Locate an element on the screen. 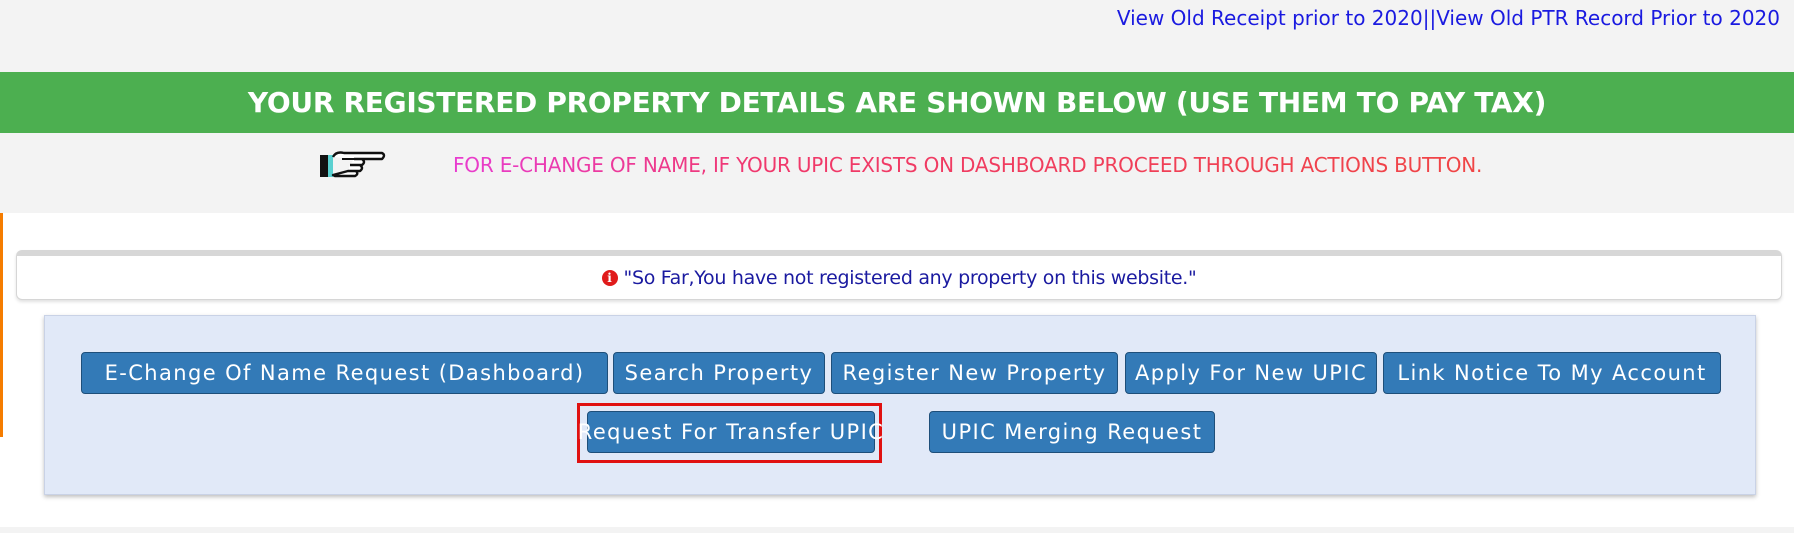 The width and height of the screenshot is (1794, 533). bottom-strip is located at coordinates (897, 530).